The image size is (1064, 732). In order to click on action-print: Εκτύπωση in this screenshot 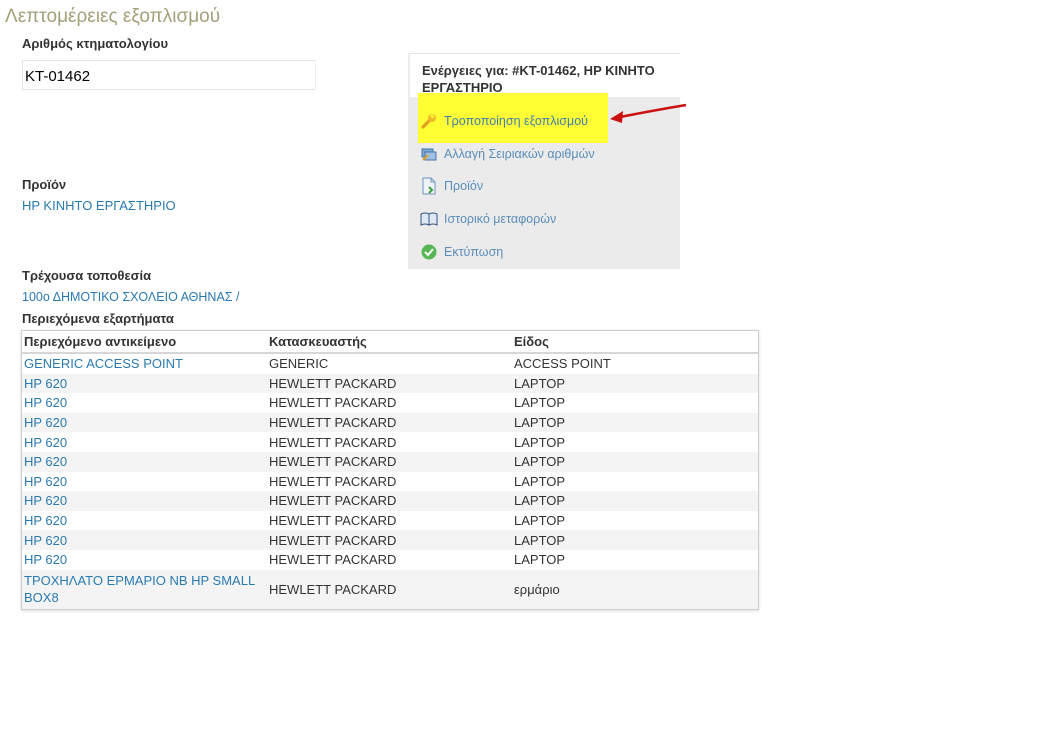, I will do `click(461, 252)`.